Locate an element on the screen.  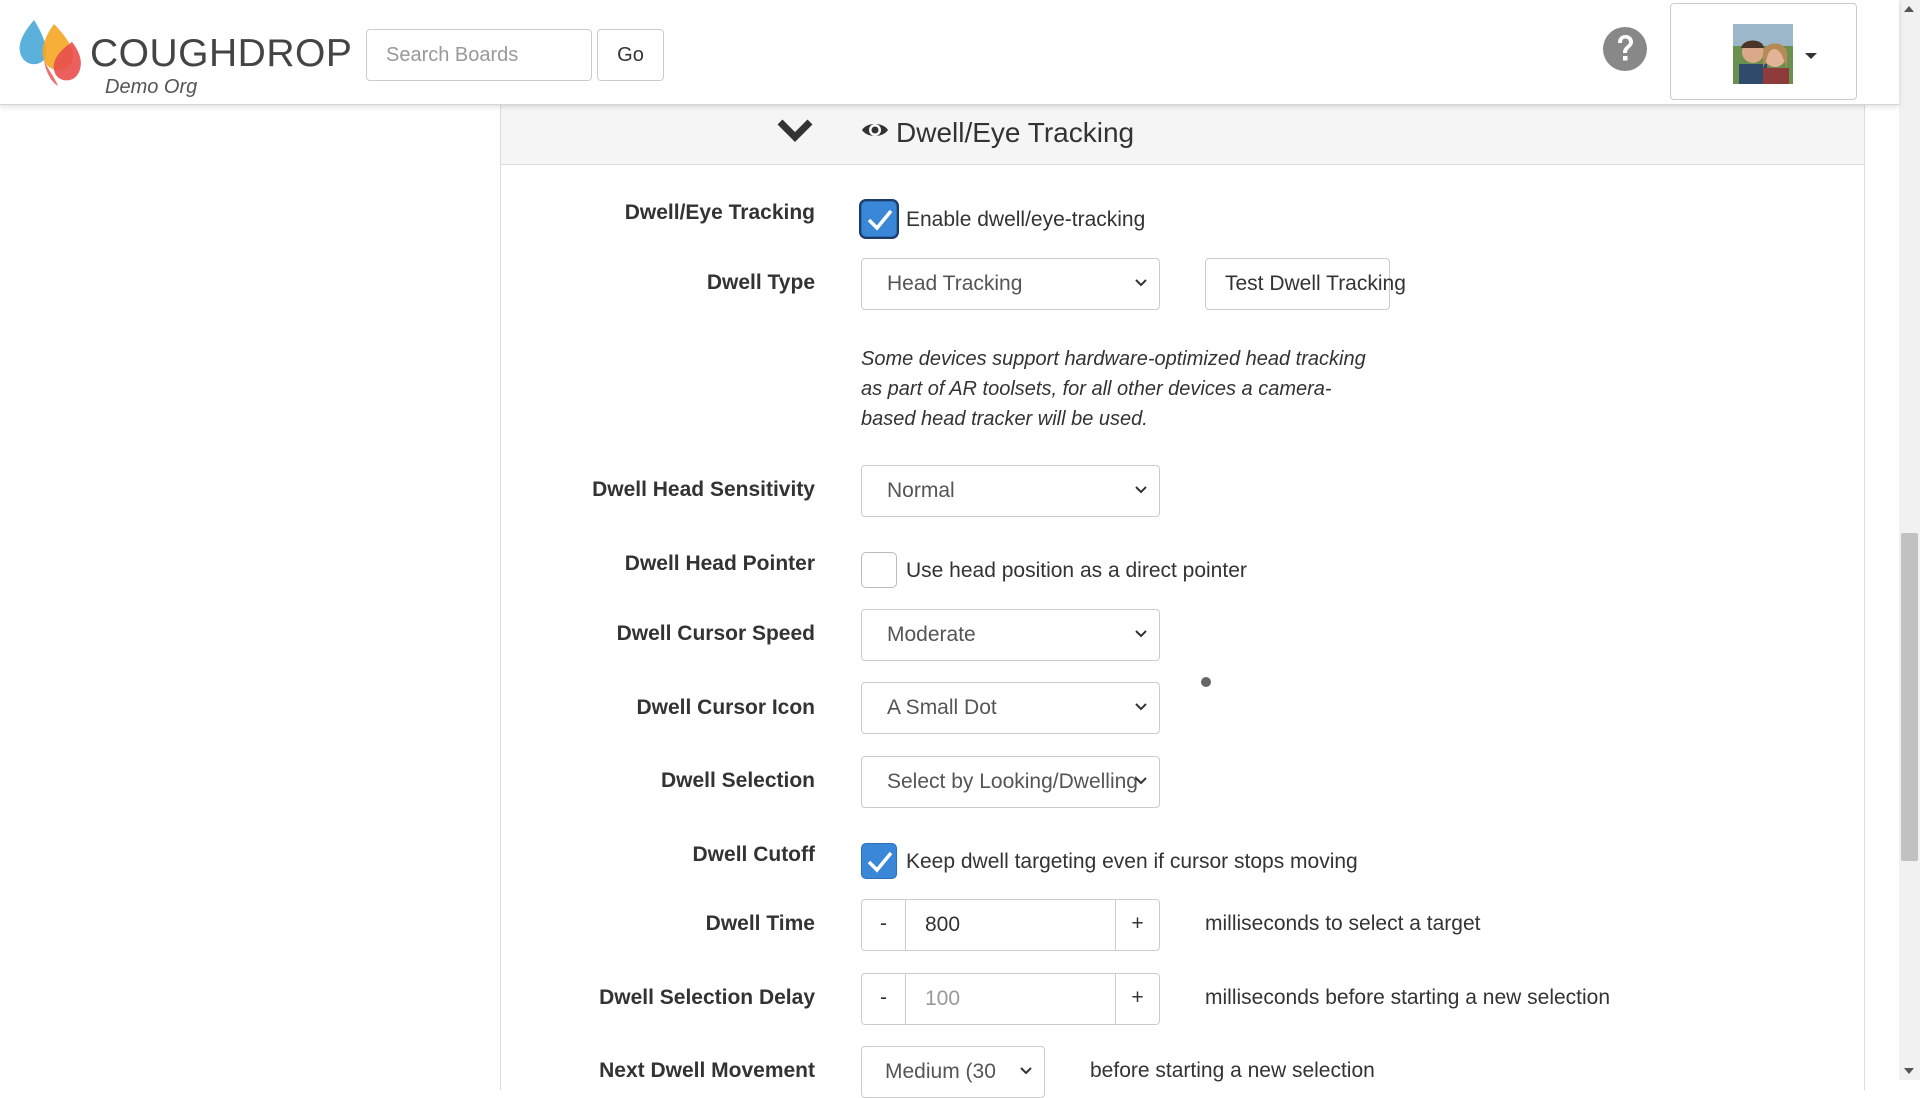
selection-delay-stepper: - 100 + is located at coordinates (1010, 999).